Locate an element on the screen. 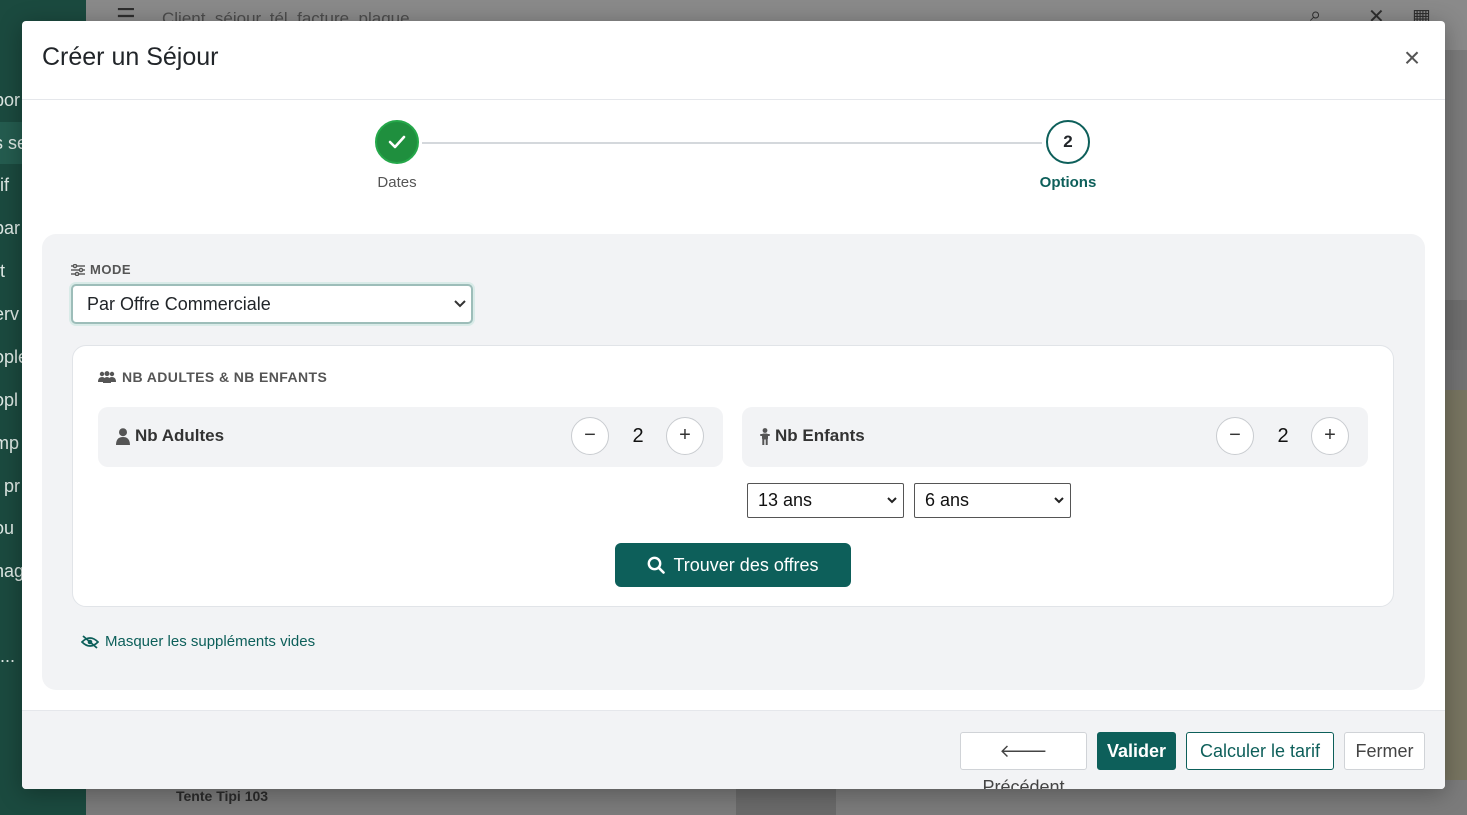 Image resolution: width=1467 pixels, height=815 pixels. adults-label: Nb Adultes is located at coordinates (170, 436).